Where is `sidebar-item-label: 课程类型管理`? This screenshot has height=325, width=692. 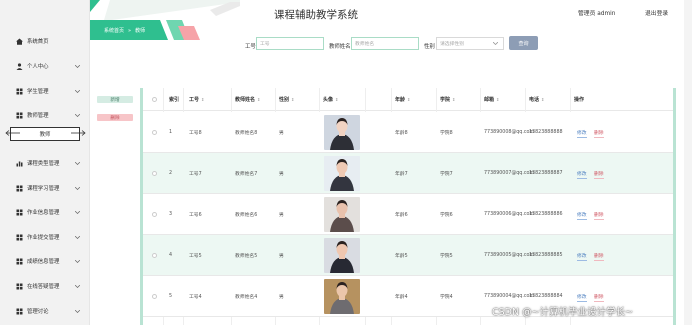 sidebar-item-label: 课程类型管理 is located at coordinates (43, 164).